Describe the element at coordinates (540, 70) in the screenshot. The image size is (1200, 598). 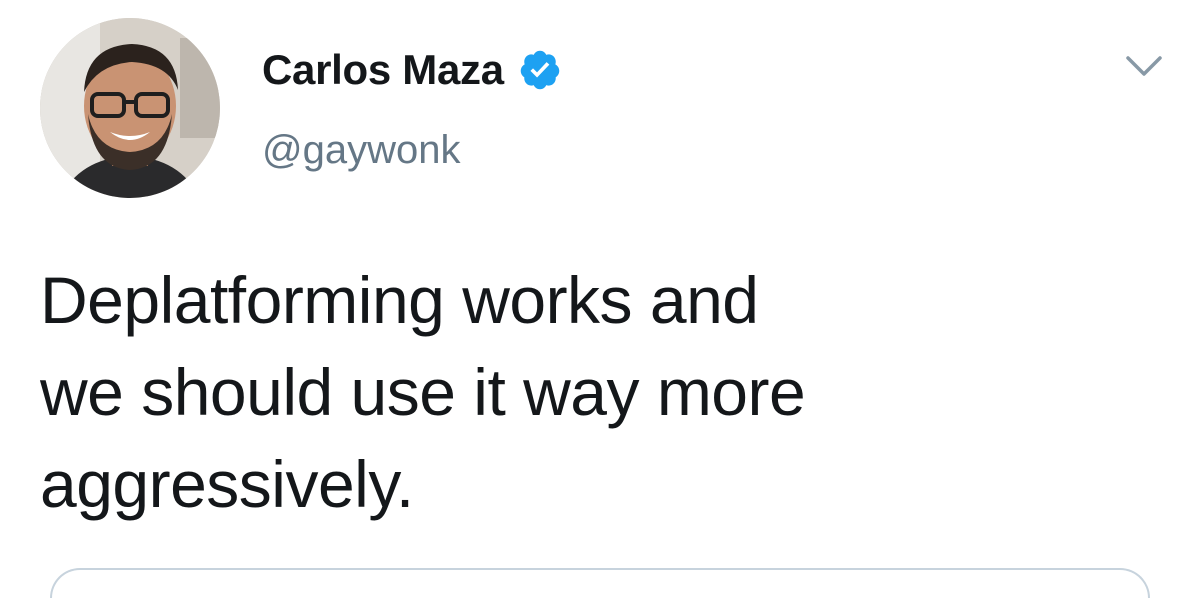
I see `verified-badge-icon` at that location.